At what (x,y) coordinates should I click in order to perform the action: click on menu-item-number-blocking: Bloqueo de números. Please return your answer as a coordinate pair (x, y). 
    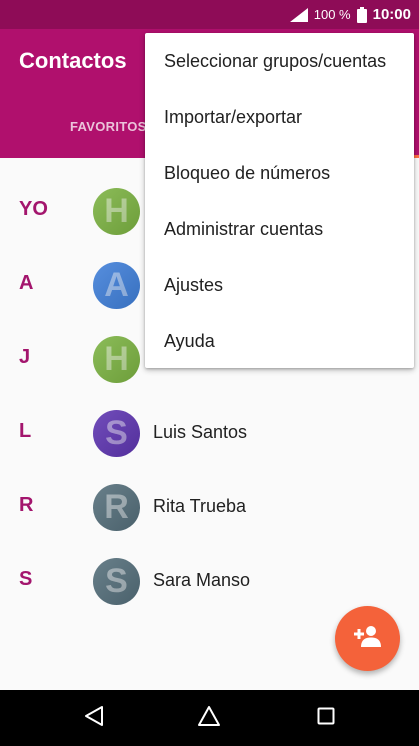
    Looking at the image, I should click on (279, 173).